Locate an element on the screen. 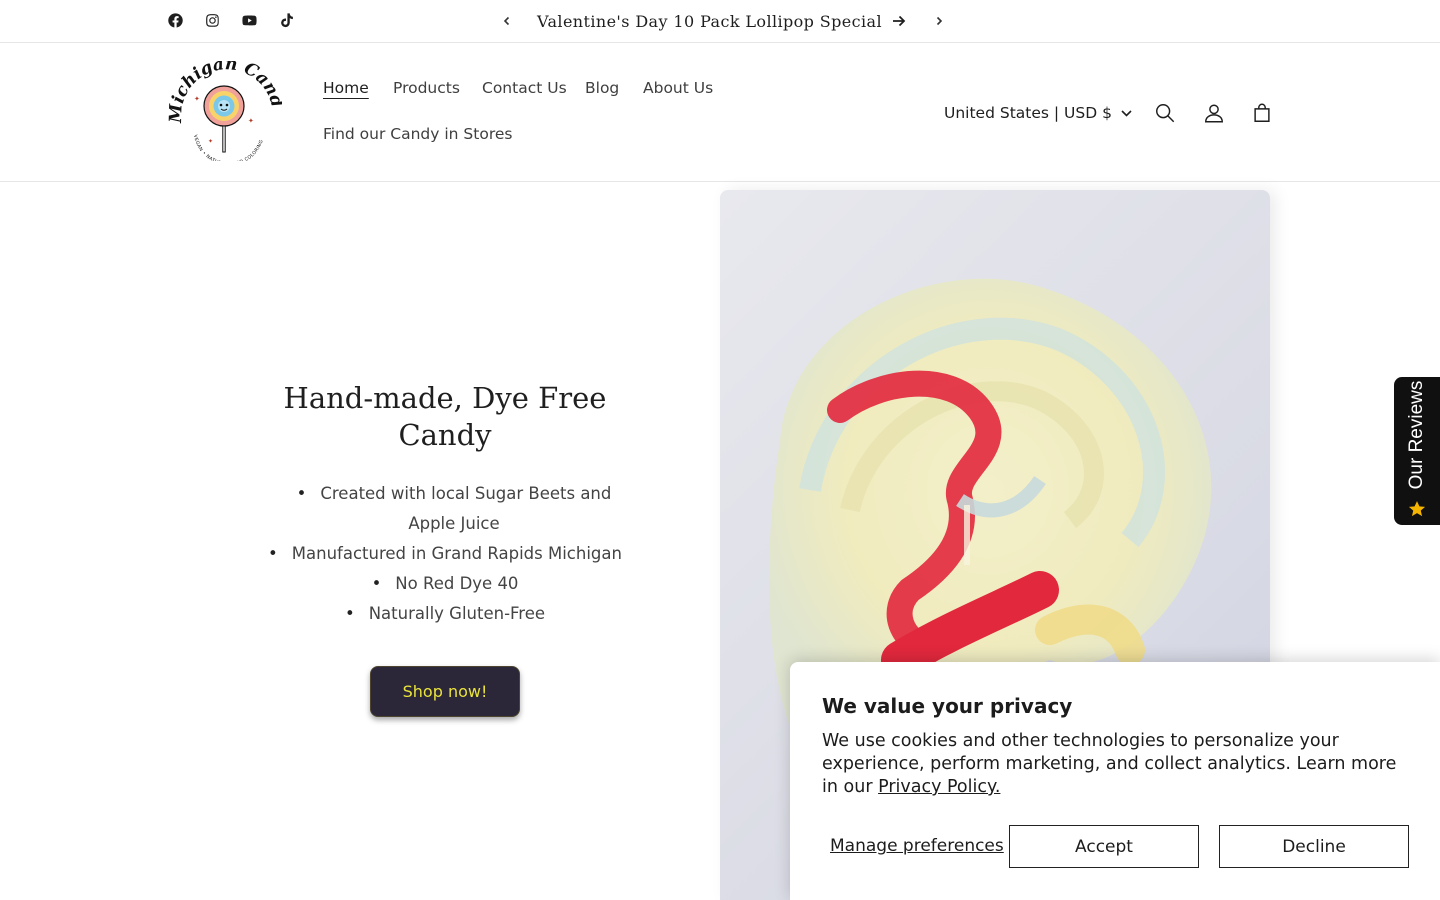 The image size is (1440, 900). privacy-policy-link: Privacy Policy. is located at coordinates (939, 787).